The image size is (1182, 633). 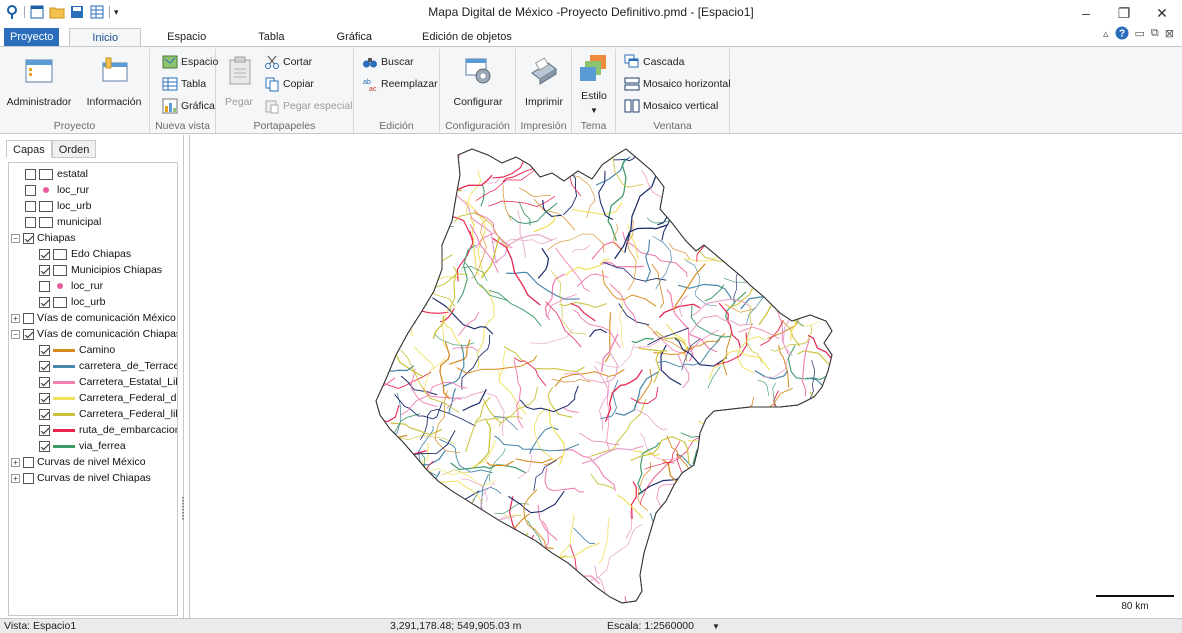 I want to click on layer-label: Carretera_Estatal_Libre, so click(x=128, y=382).